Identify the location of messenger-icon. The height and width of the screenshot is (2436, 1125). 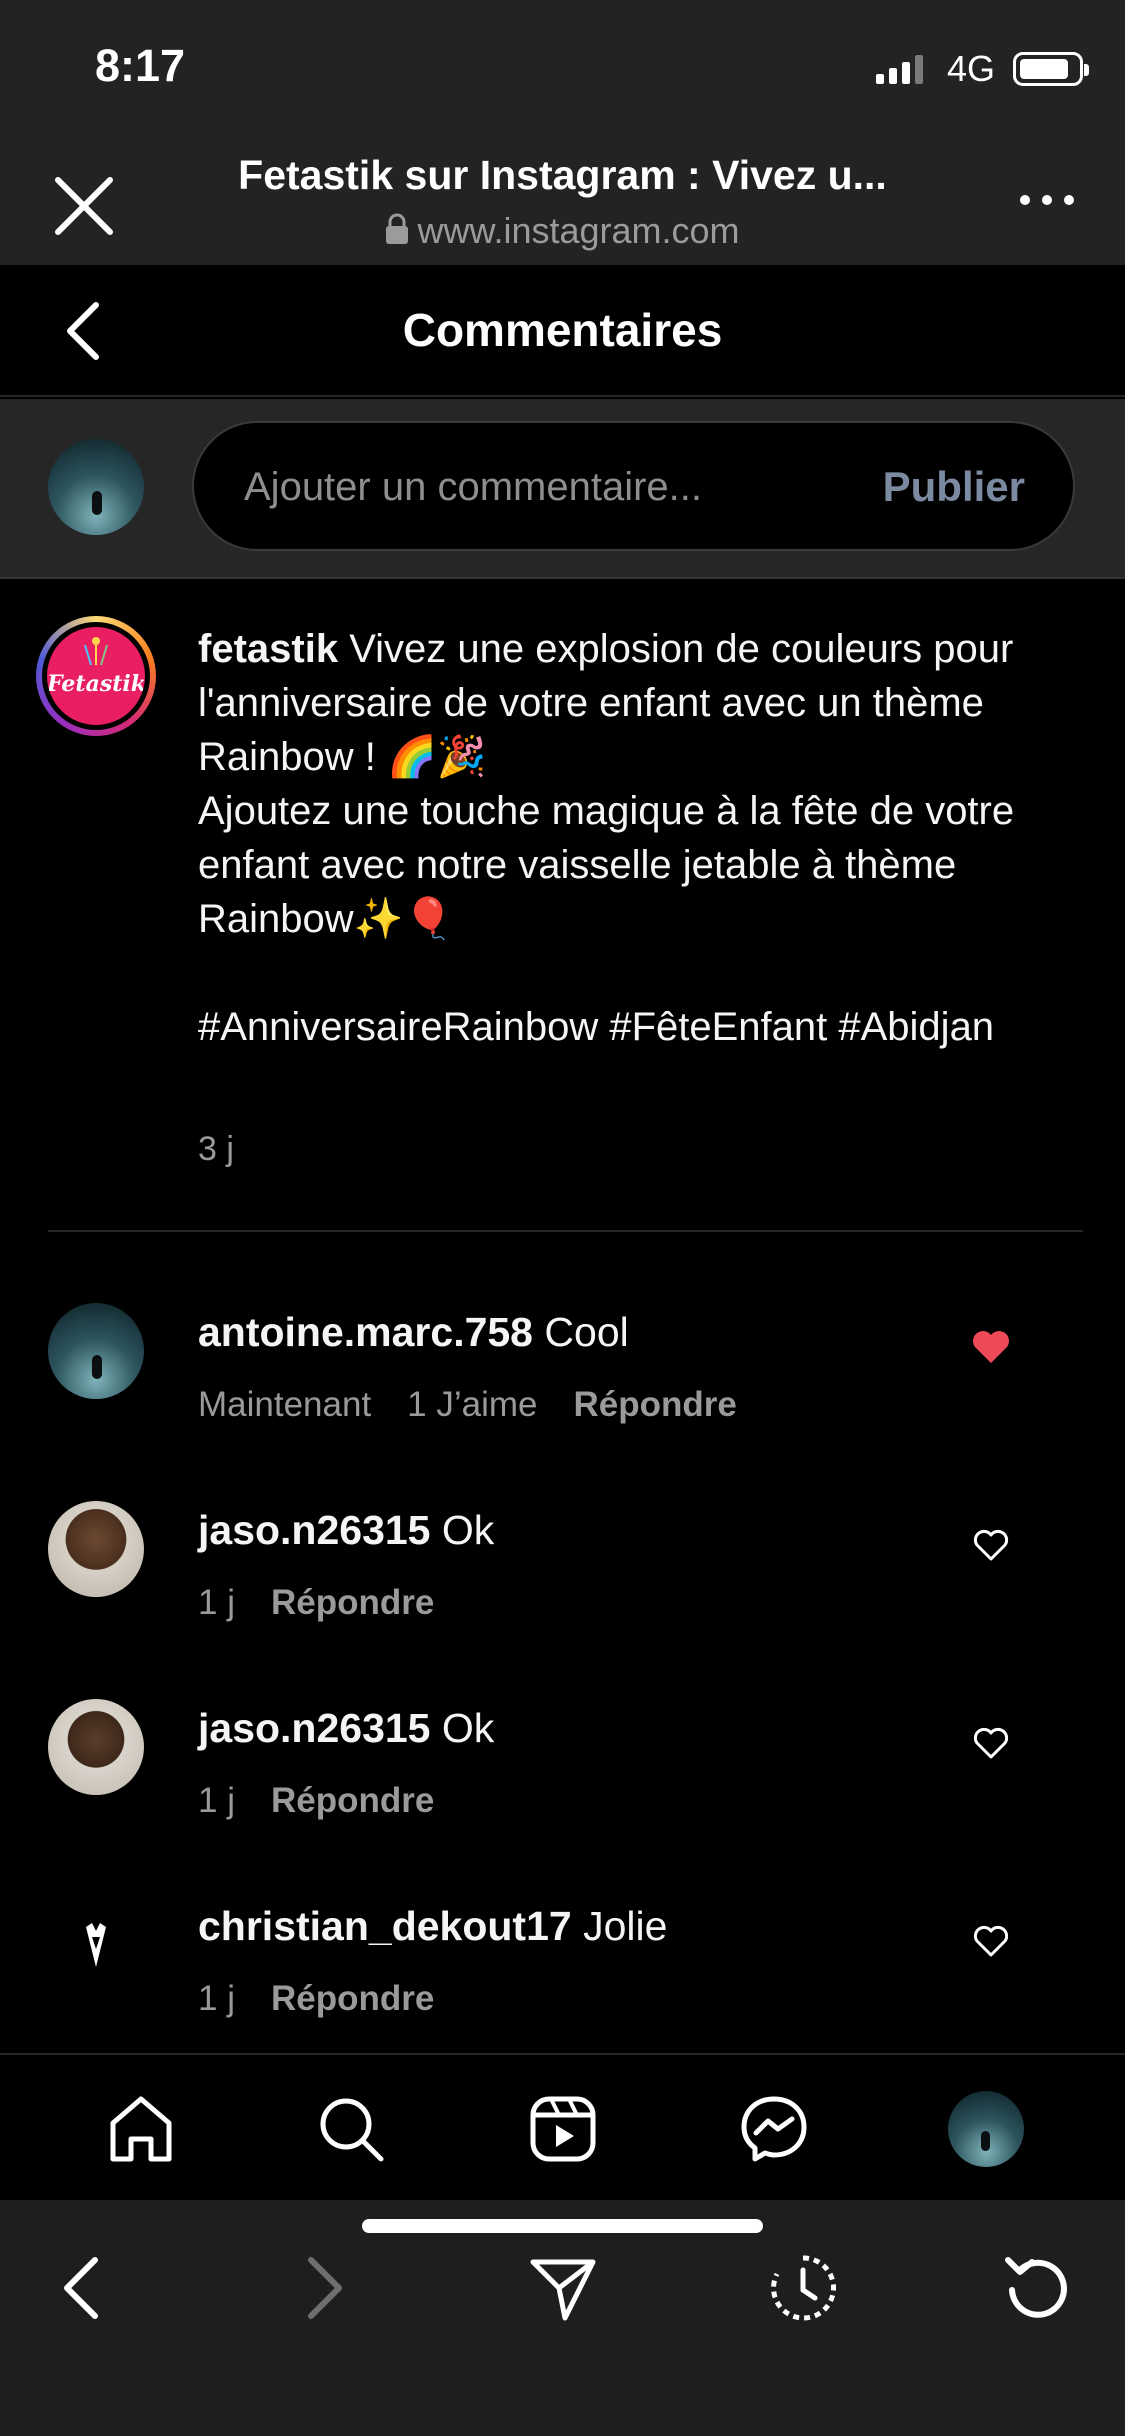
(774, 2129).